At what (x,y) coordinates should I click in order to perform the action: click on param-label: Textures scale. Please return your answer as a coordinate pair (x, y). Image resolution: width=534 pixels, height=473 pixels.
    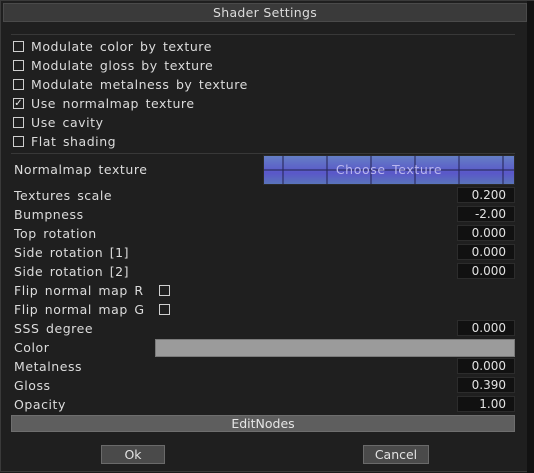
    Looking at the image, I should click on (63, 195).